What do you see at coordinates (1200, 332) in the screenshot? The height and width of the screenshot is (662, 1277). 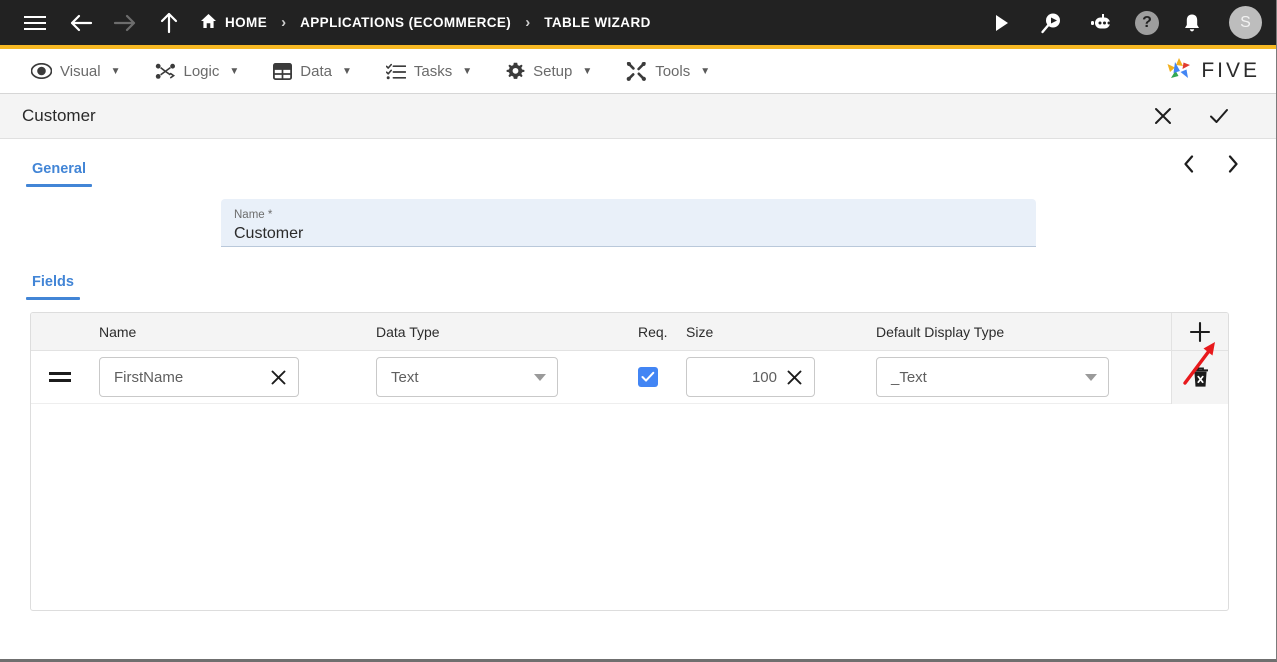 I see `add-field-button` at bounding box center [1200, 332].